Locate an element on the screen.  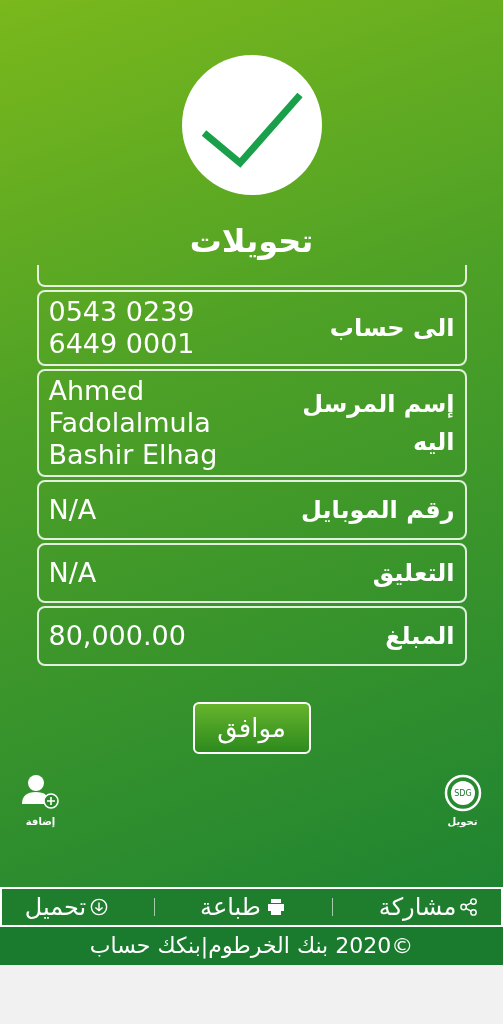
action-button: طباعة is located at coordinates (243, 907).